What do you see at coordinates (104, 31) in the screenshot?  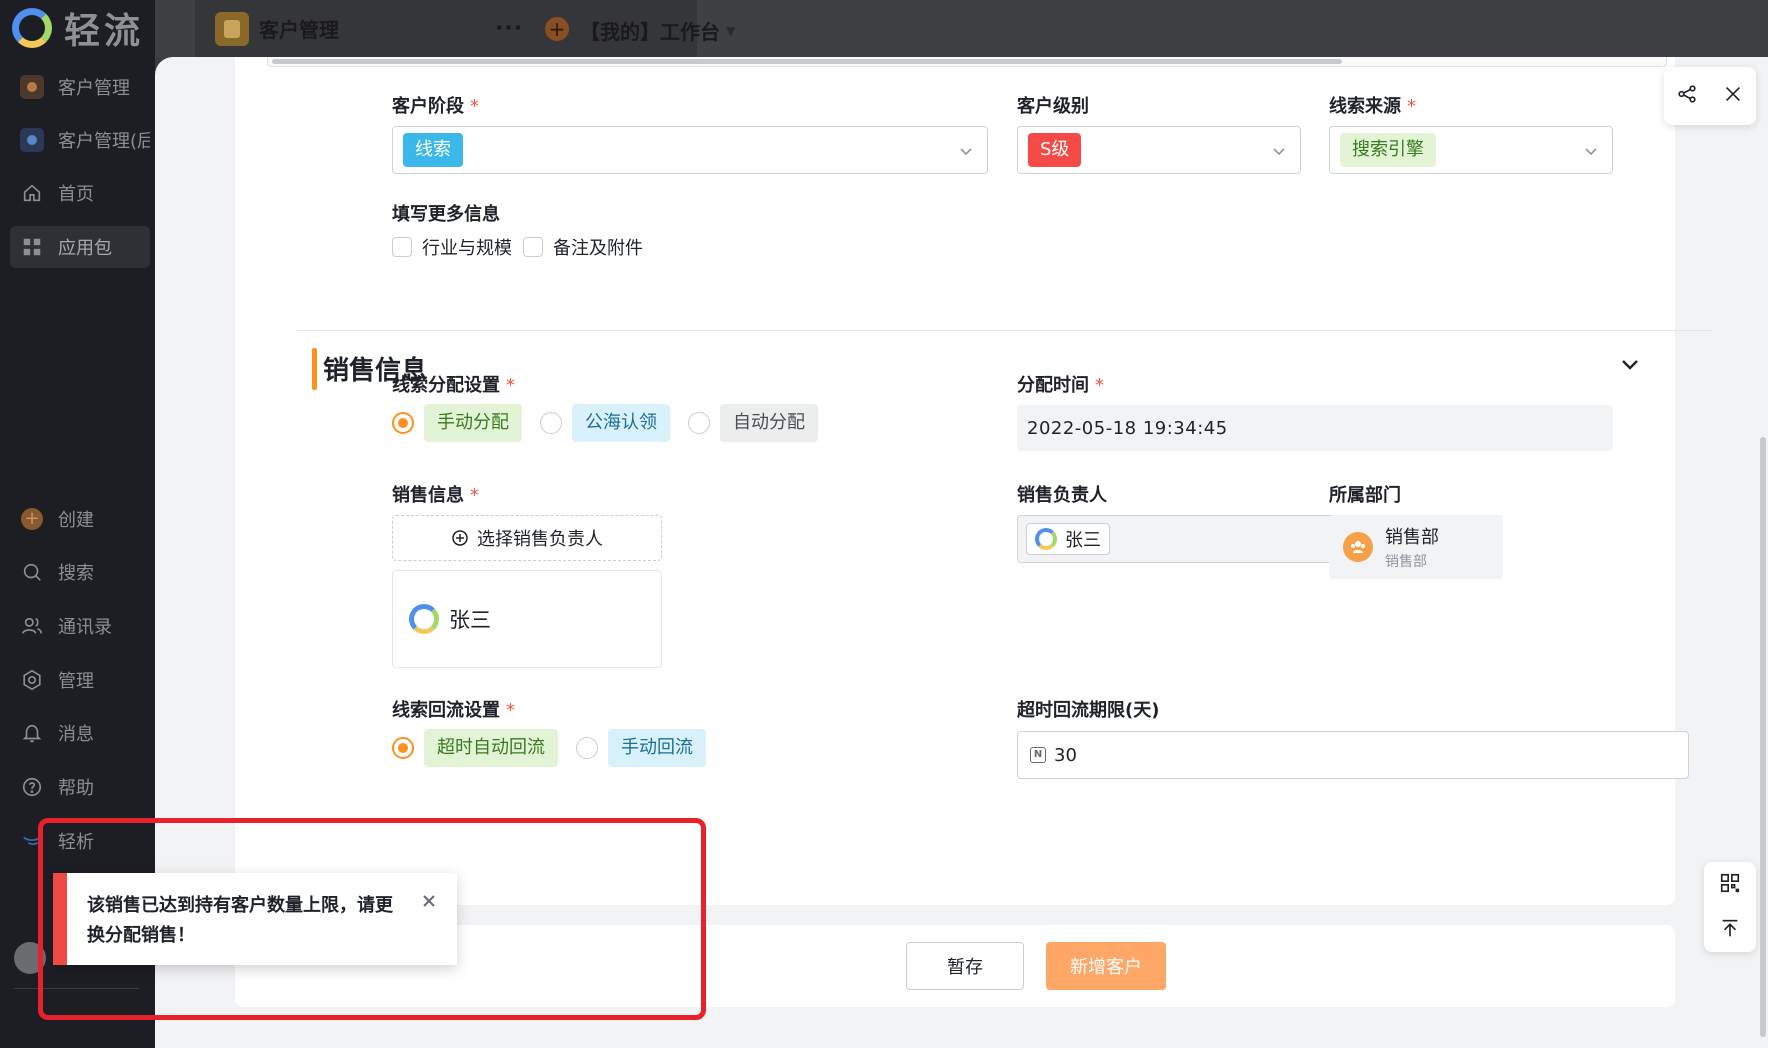 I see `brand-name: 轻流` at bounding box center [104, 31].